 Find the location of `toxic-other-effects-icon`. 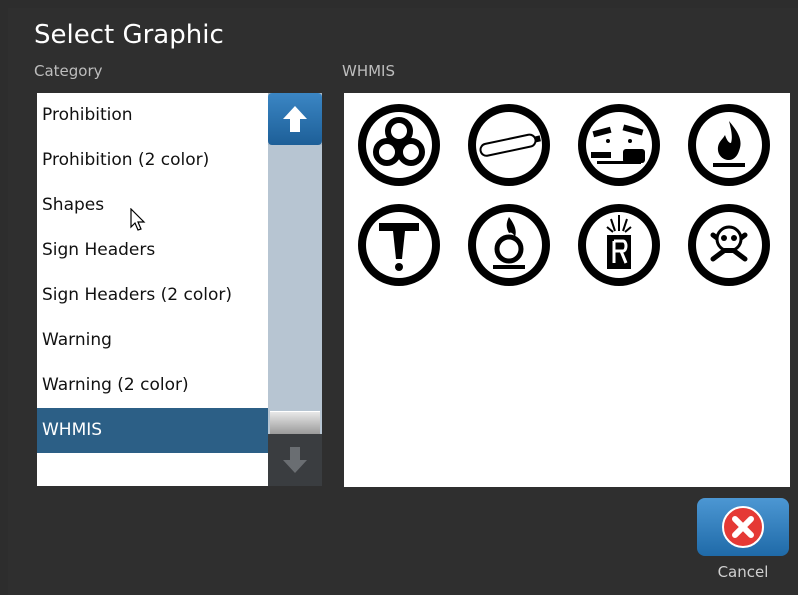

toxic-other-effects-icon is located at coordinates (399, 245).